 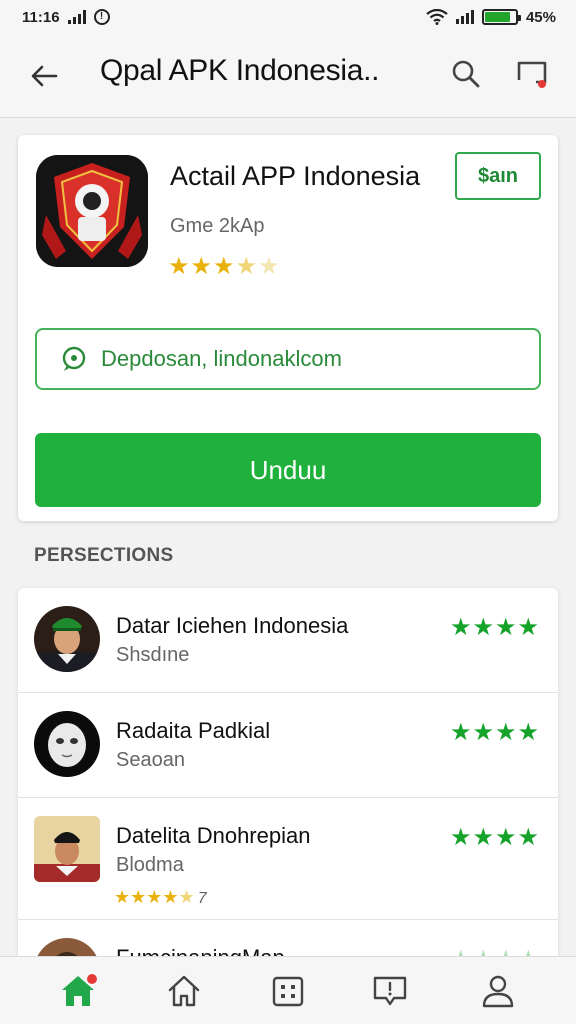 I want to click on developer-text: Depdosan, lindonaklcom, so click(x=221, y=358).